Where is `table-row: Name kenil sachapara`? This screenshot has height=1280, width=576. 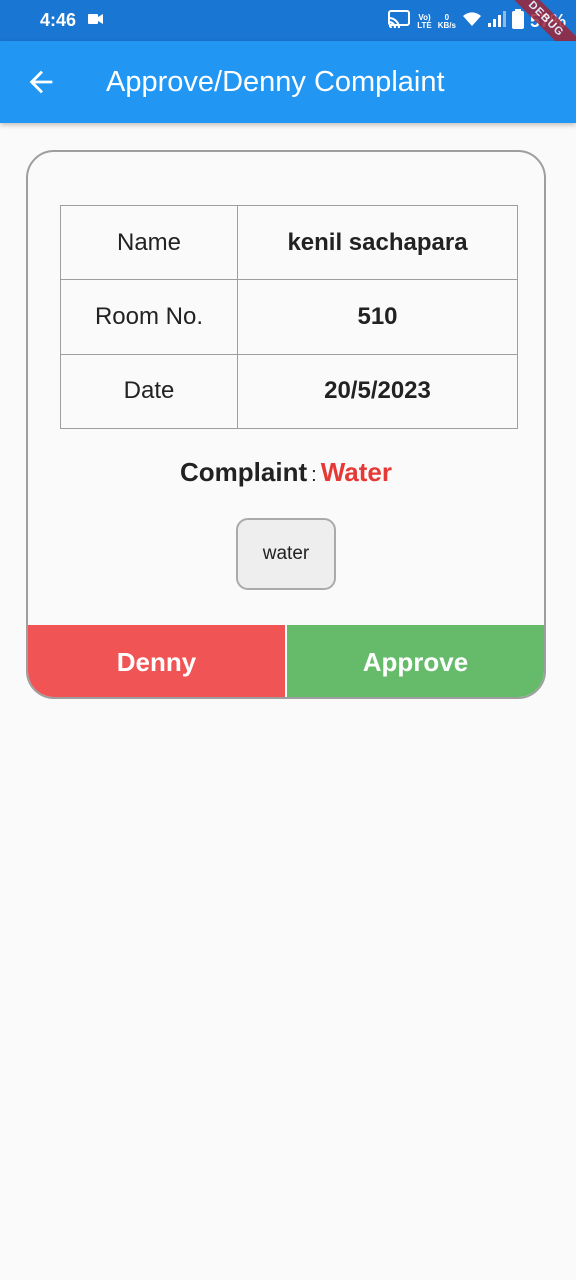 table-row: Name kenil sachapara is located at coordinates (289, 242).